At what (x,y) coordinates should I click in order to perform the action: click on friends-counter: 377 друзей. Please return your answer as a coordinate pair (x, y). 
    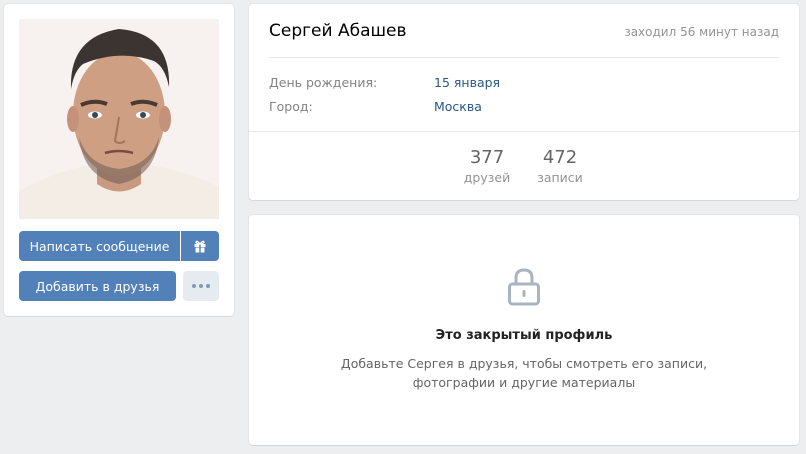
    Looking at the image, I should click on (487, 166).